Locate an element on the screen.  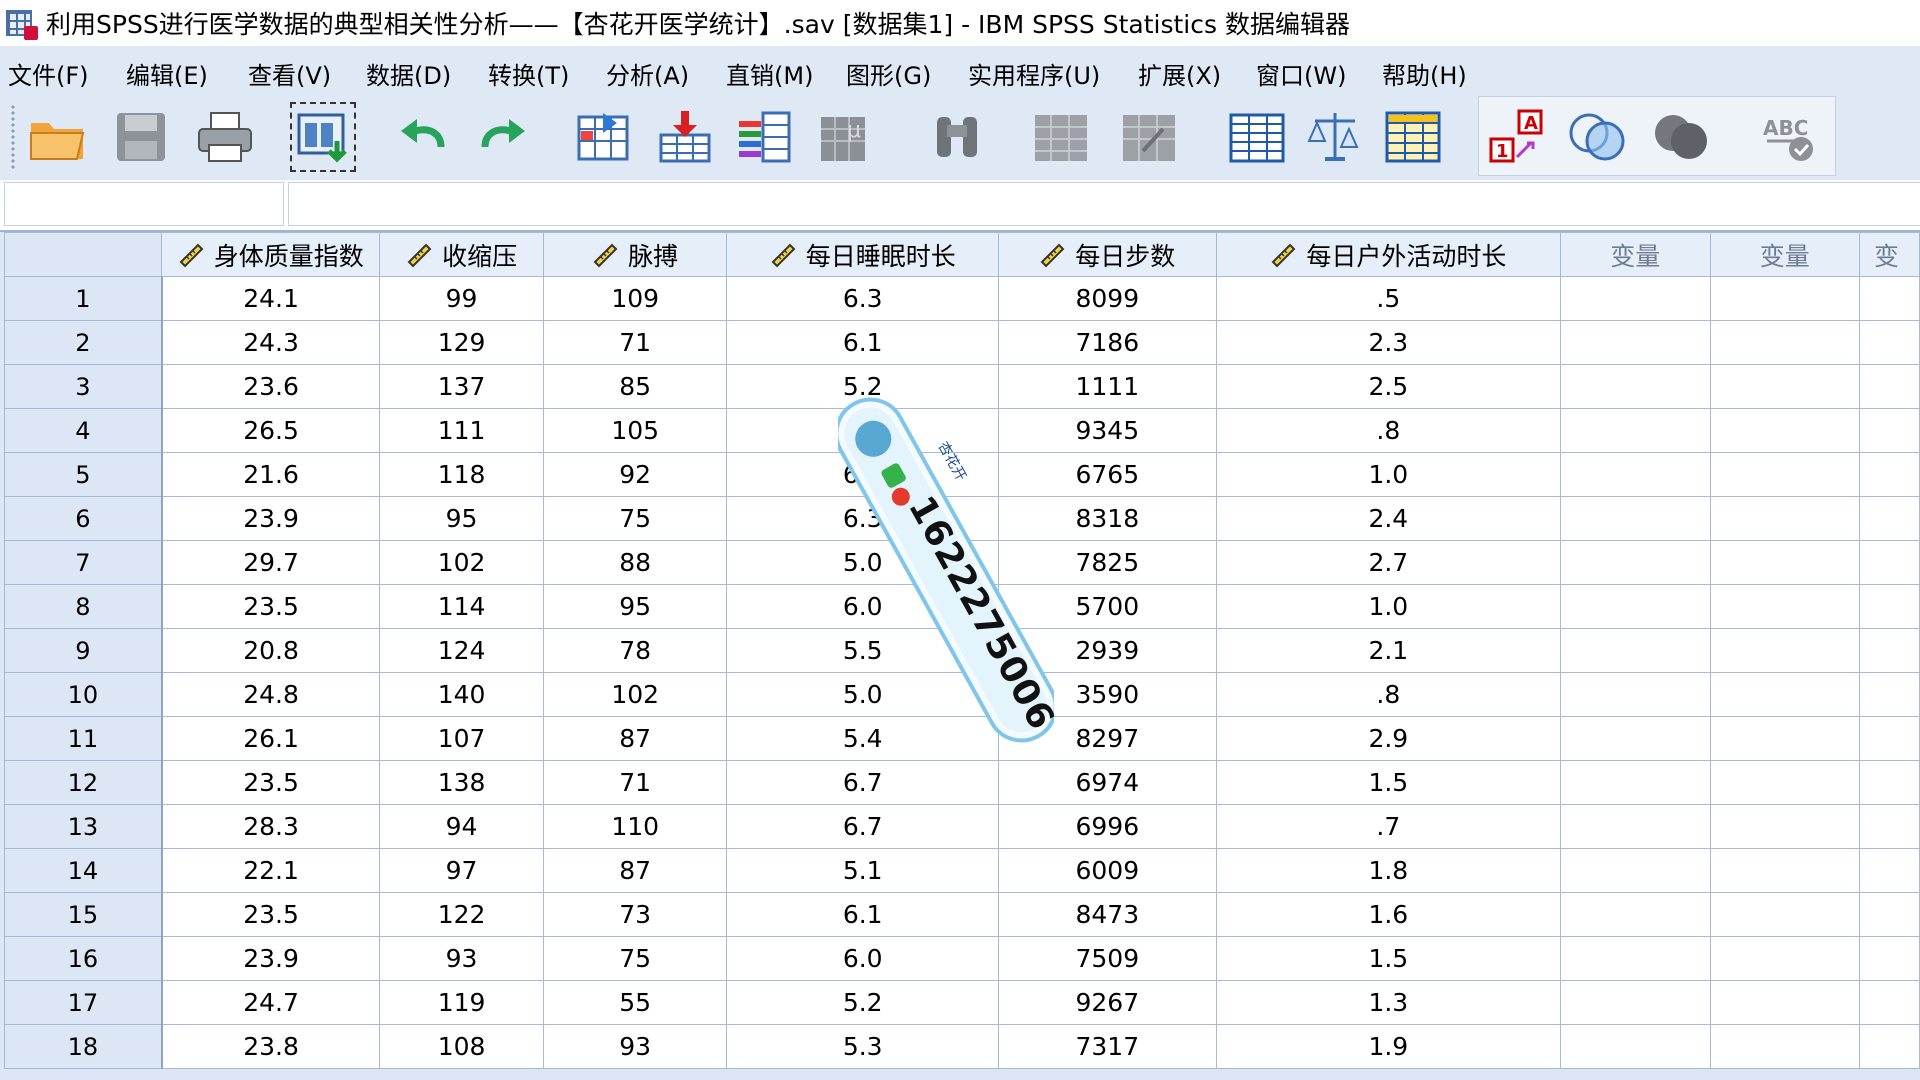
data-cell: 114 is located at coordinates (461, 606).